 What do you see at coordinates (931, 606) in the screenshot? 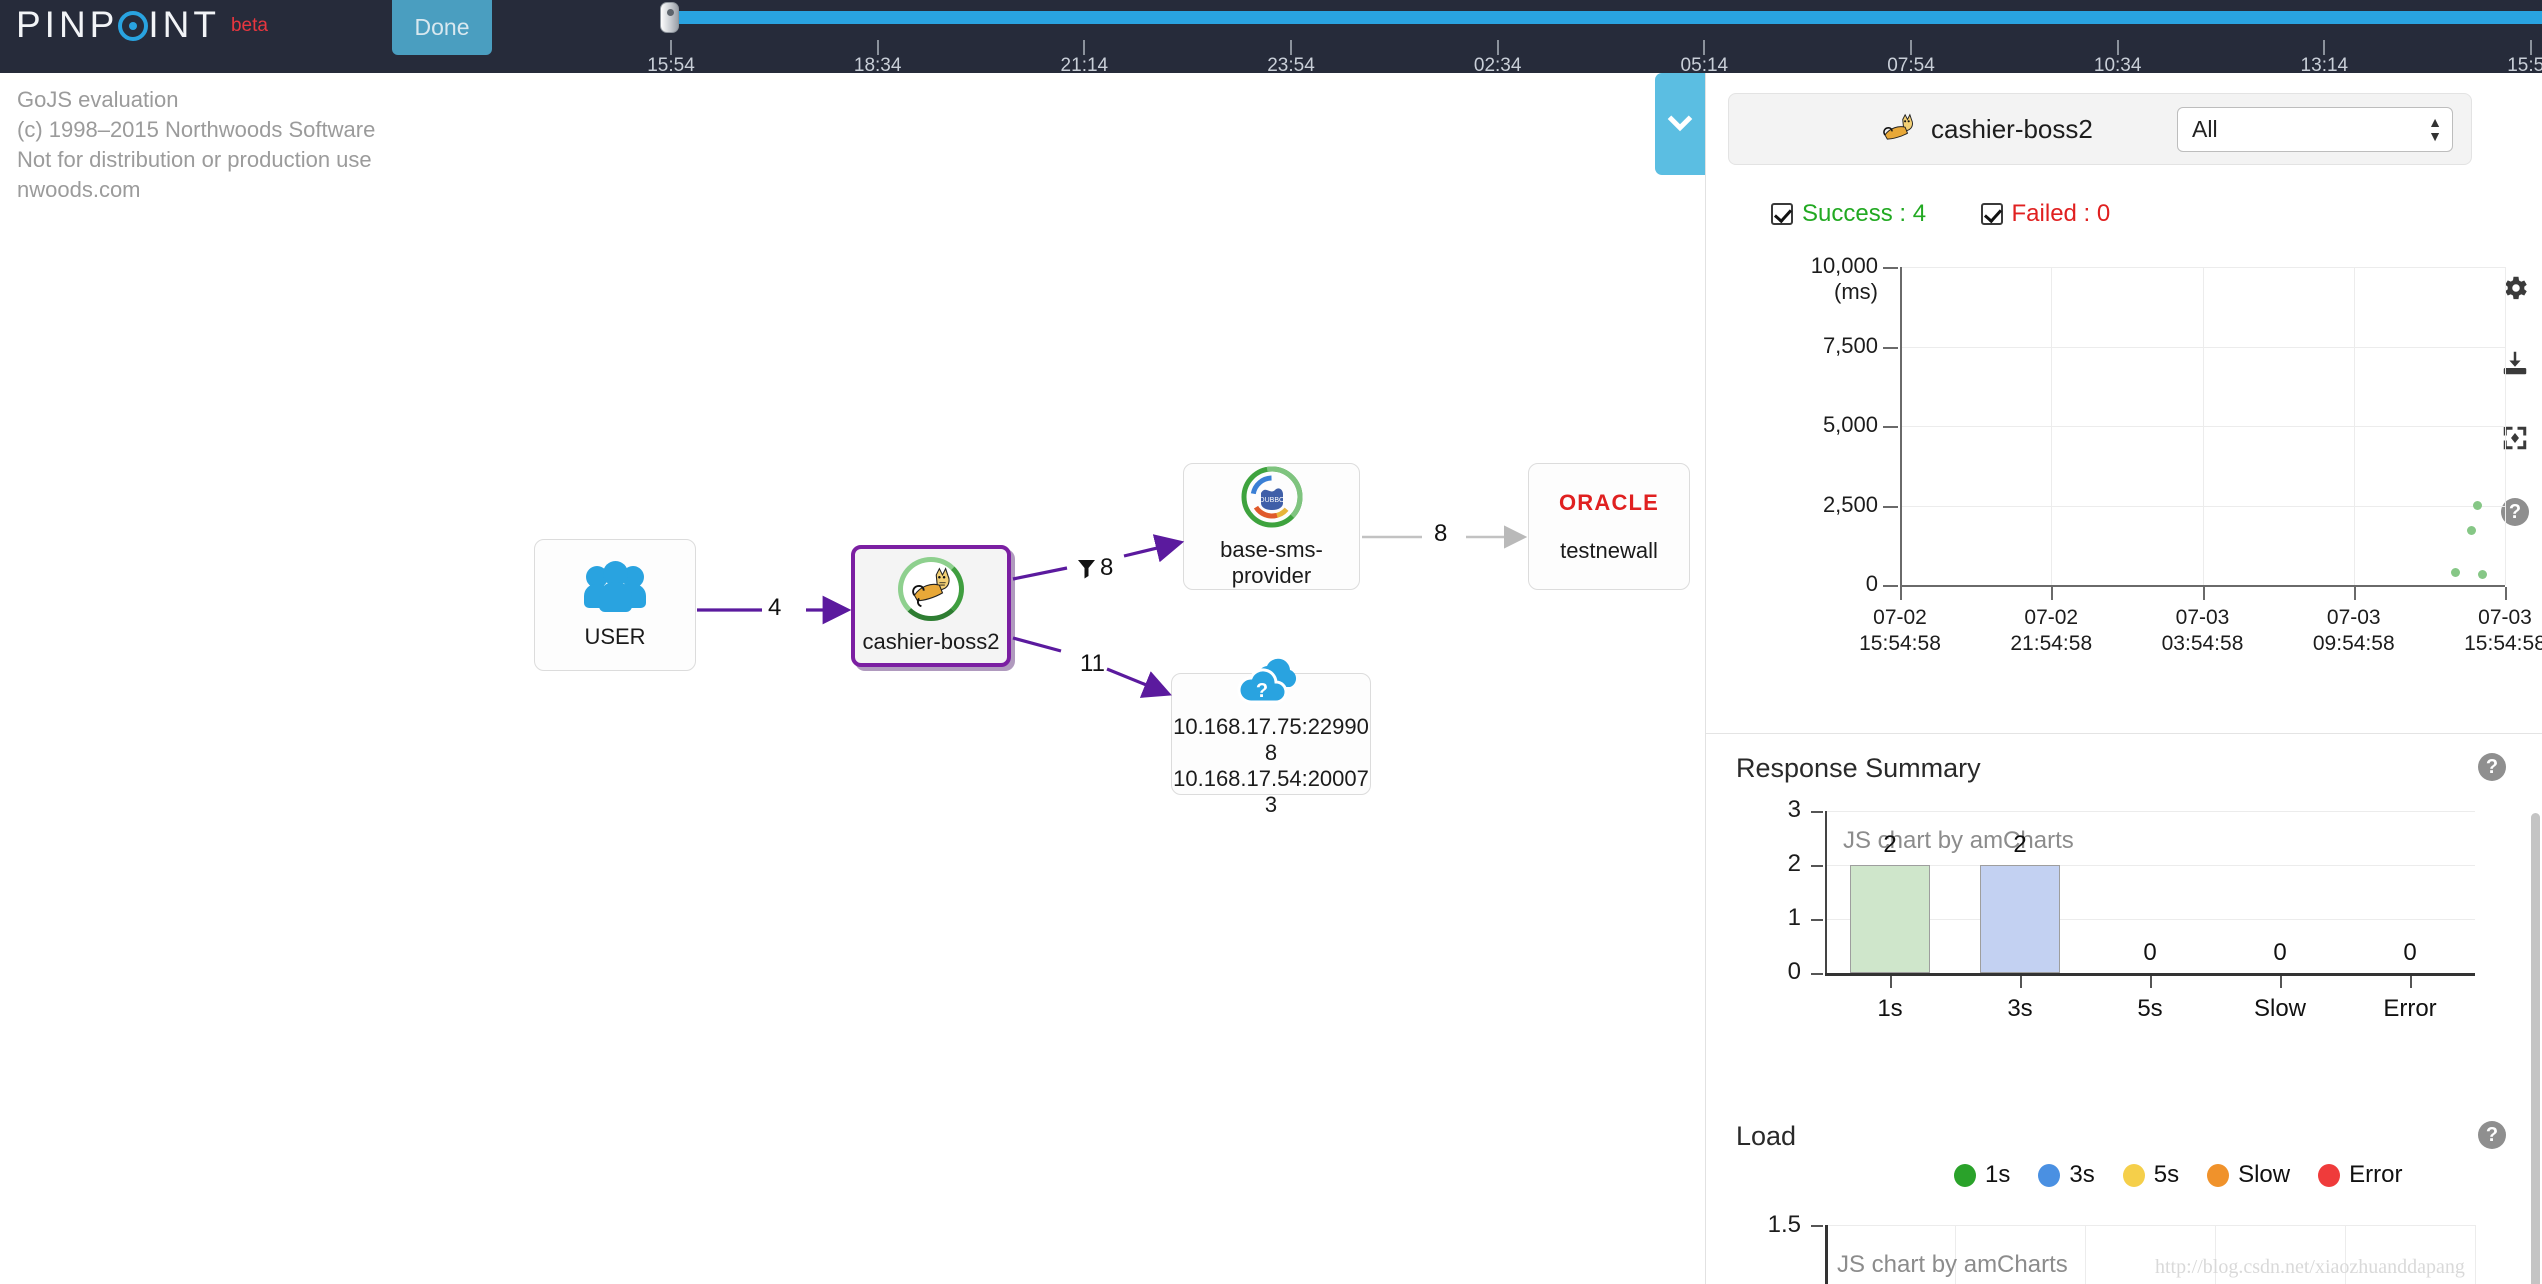
I see `node-cashier-boss2: cashier-boss2` at bounding box center [931, 606].